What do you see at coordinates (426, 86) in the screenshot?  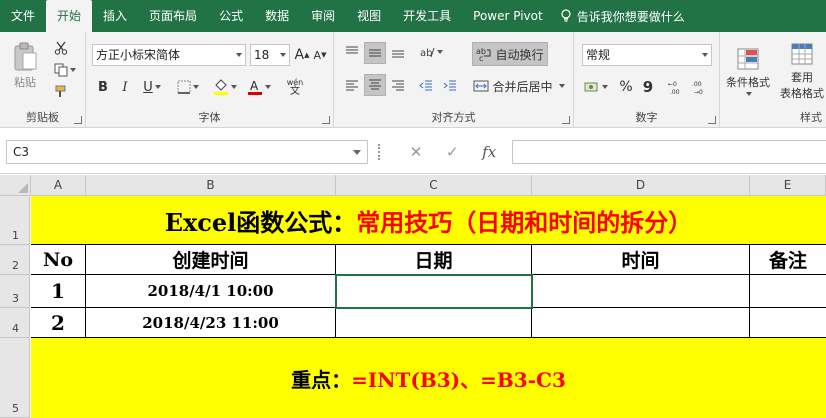 I see `decrease-indent-button` at bounding box center [426, 86].